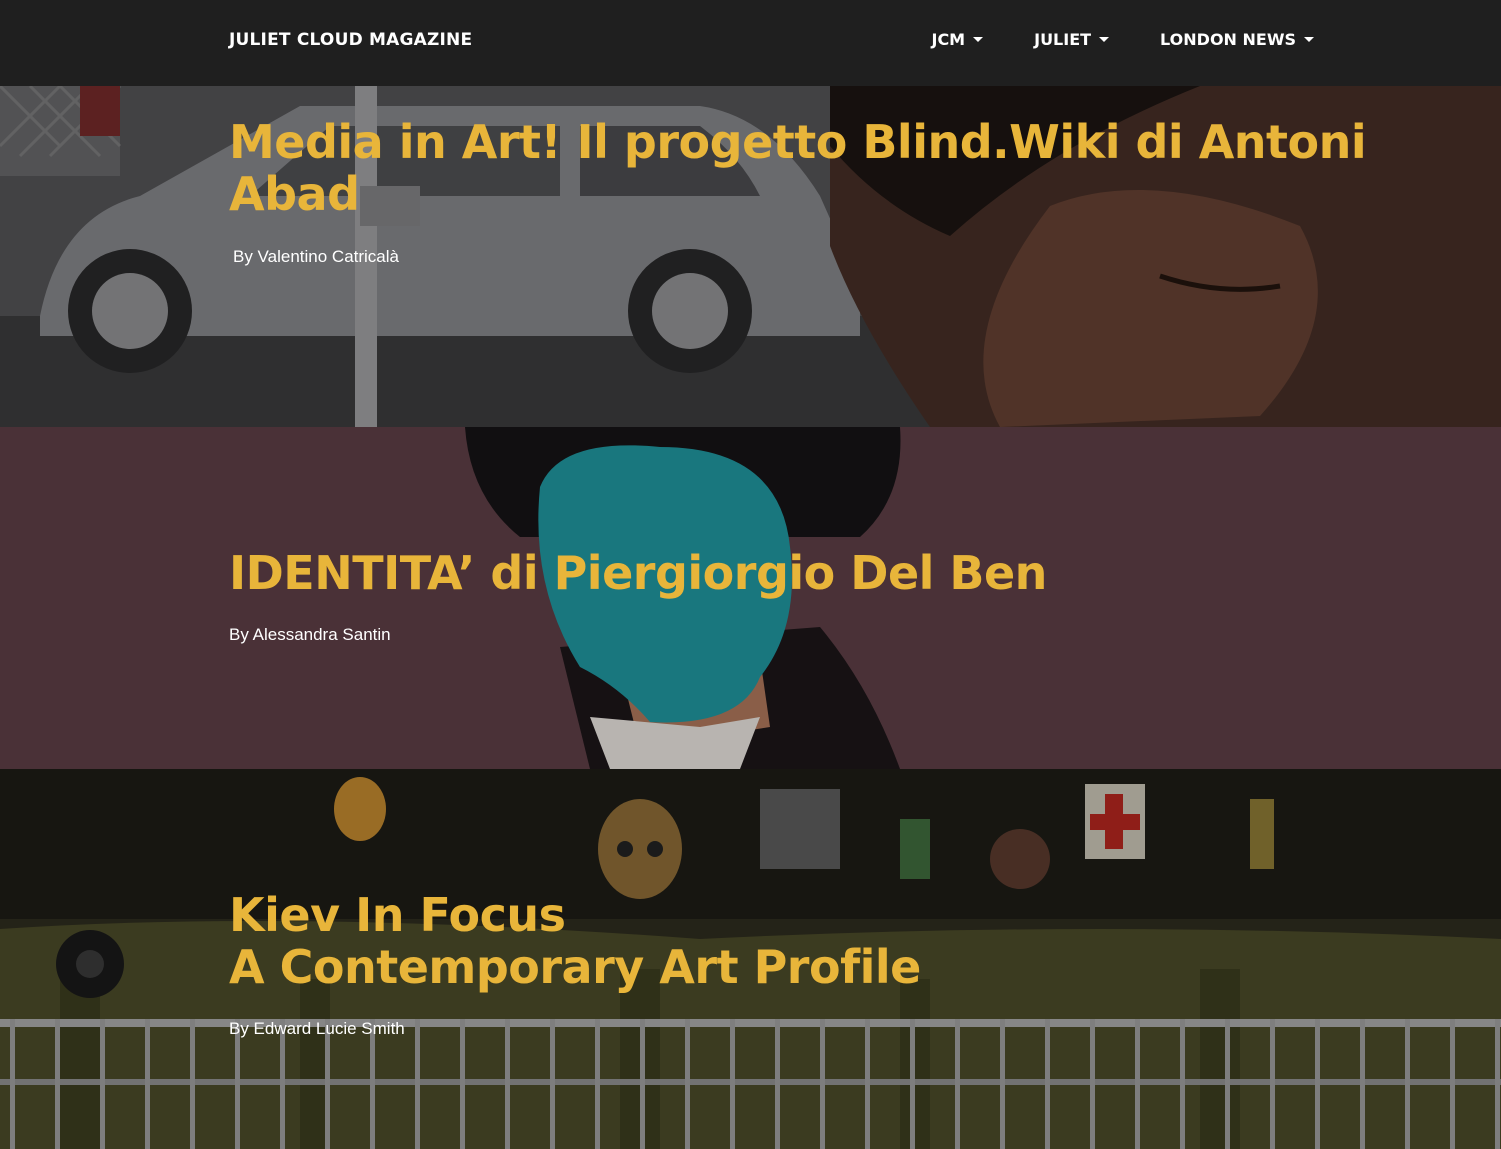  I want to click on nav-menu: JCM JULIET LONDON NEWS, so click(1122, 39).